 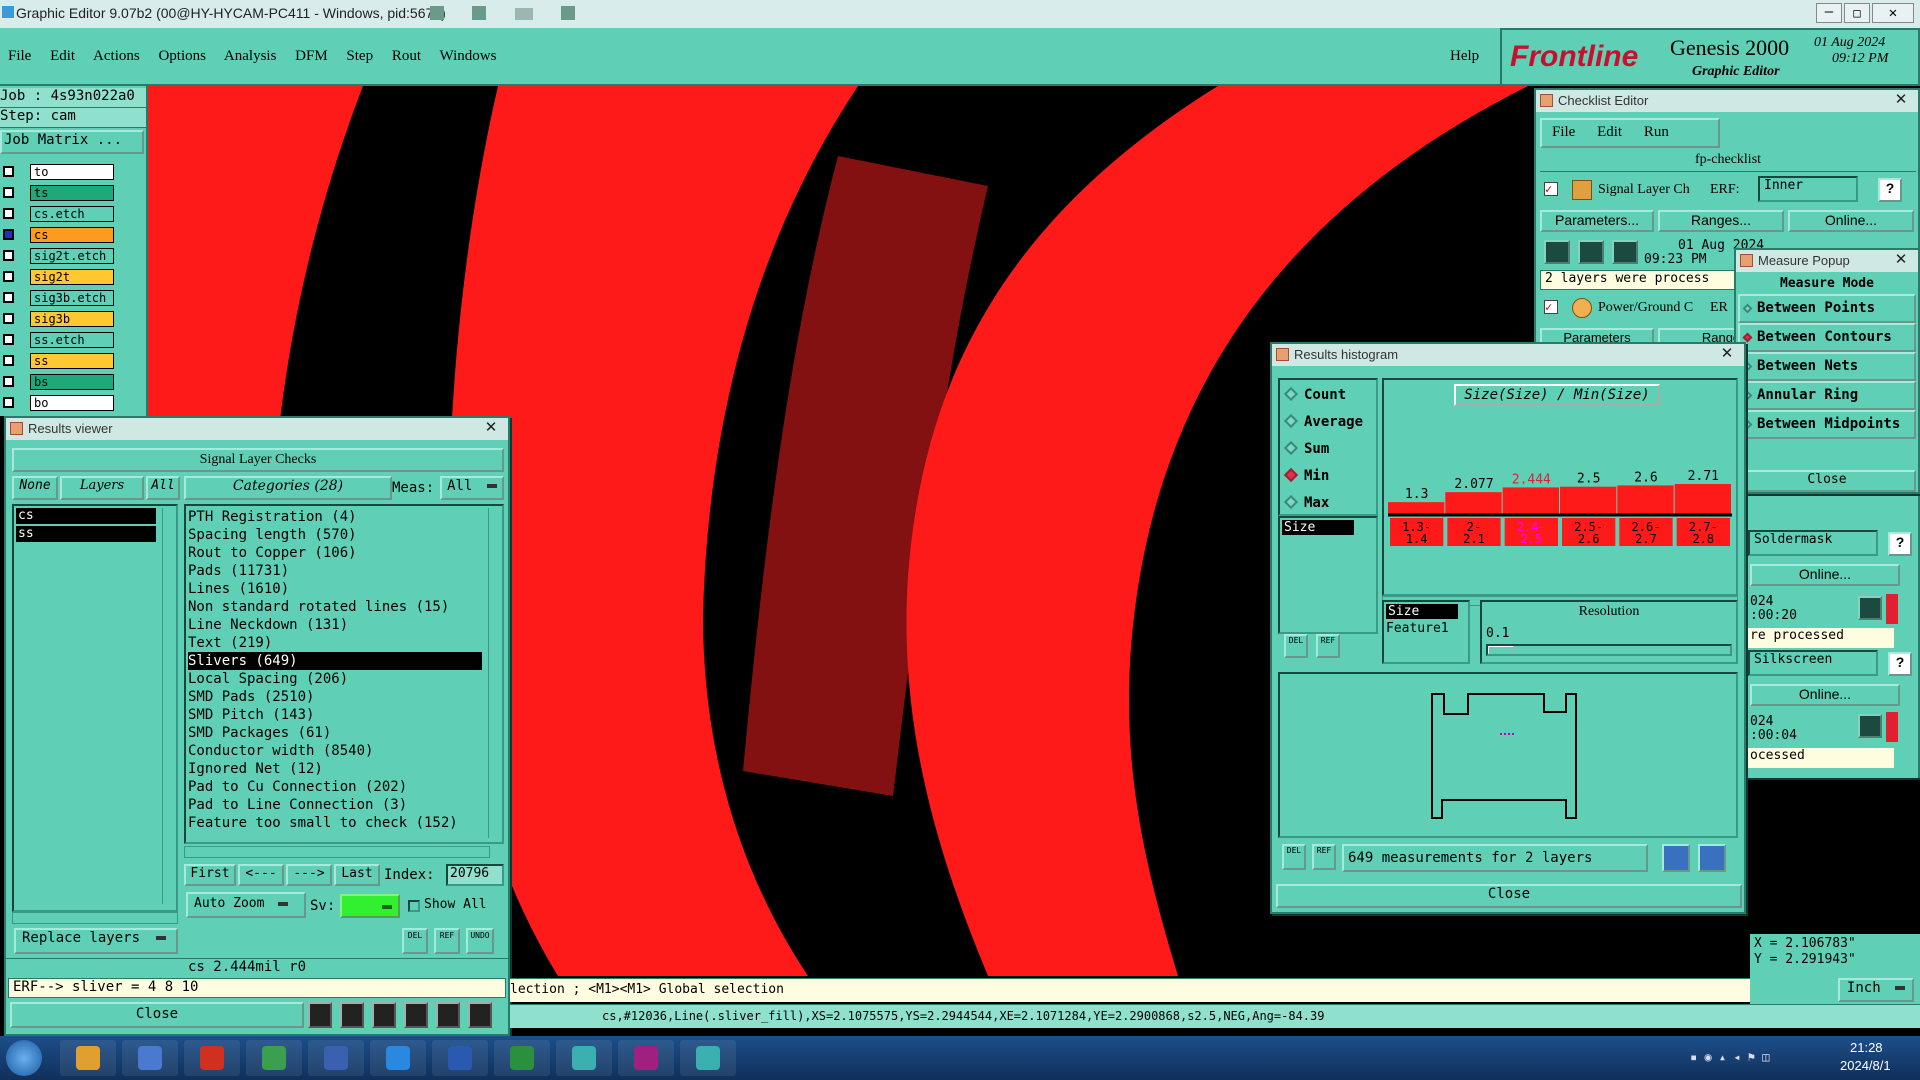 I want to click on layer-name: cs, so click(x=72, y=235).